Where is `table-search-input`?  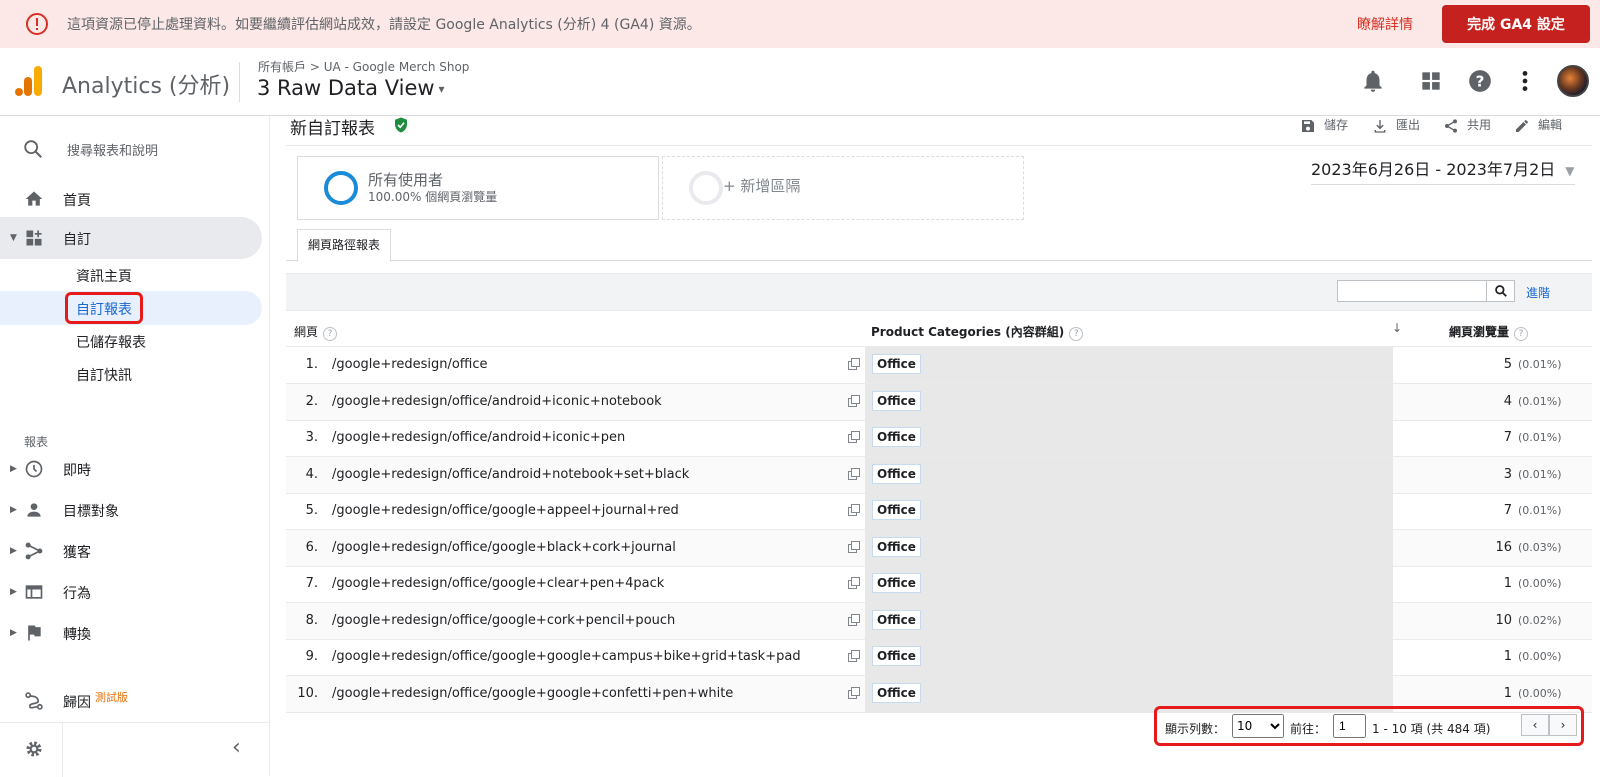 table-search-input is located at coordinates (1412, 291).